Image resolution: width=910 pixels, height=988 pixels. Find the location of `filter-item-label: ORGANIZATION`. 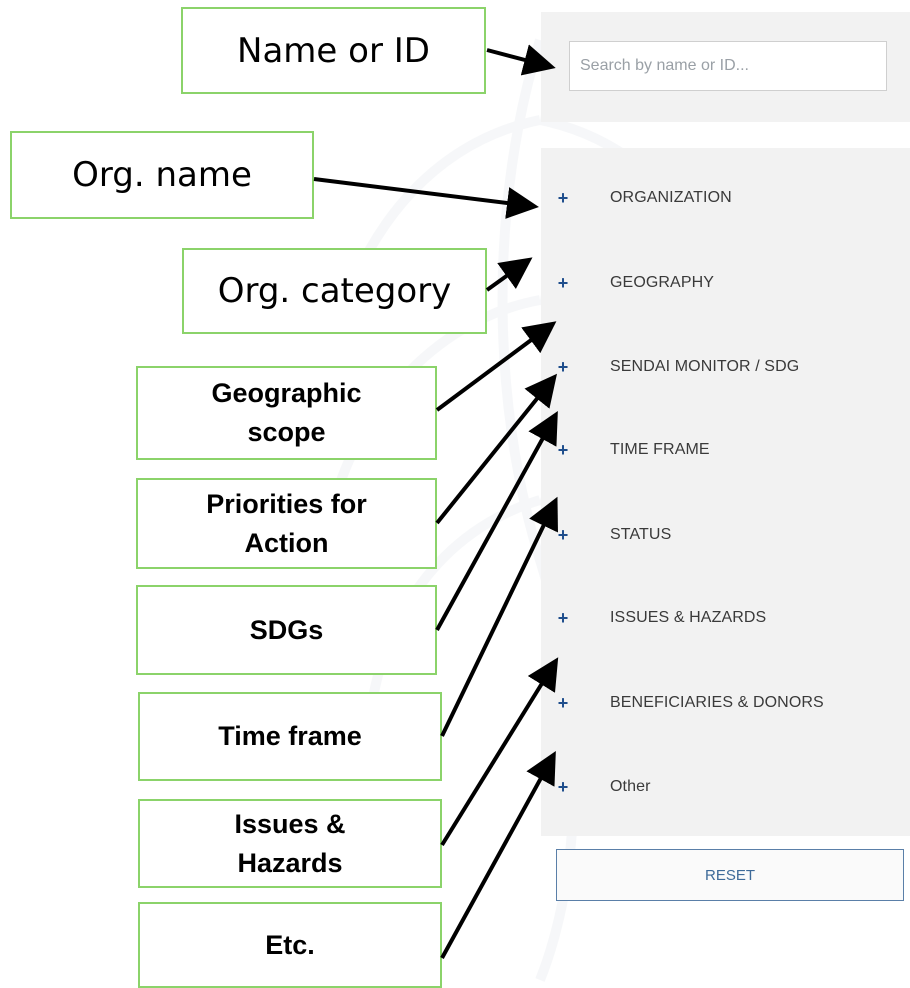

filter-item-label: ORGANIZATION is located at coordinates (671, 197).